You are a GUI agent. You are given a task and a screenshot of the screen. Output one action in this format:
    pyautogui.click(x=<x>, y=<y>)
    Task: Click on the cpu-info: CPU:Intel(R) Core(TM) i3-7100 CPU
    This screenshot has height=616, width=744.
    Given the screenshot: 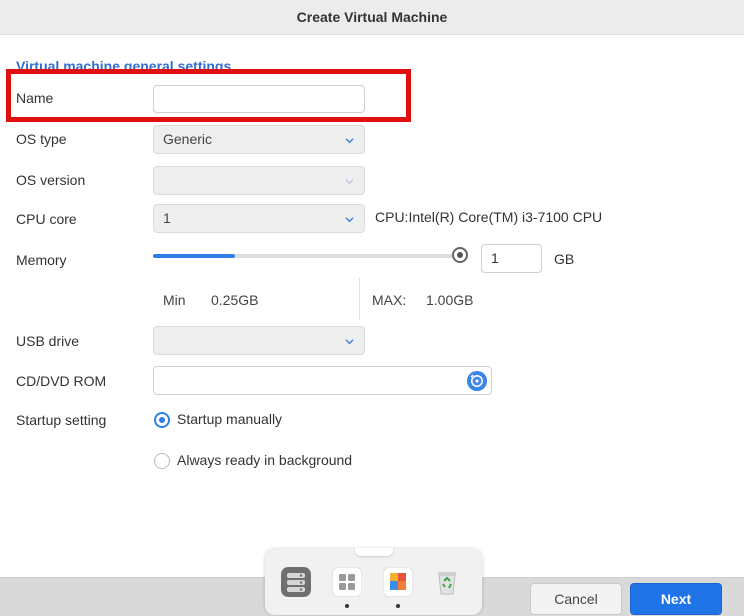 What is the action you would take?
    pyautogui.click(x=489, y=217)
    